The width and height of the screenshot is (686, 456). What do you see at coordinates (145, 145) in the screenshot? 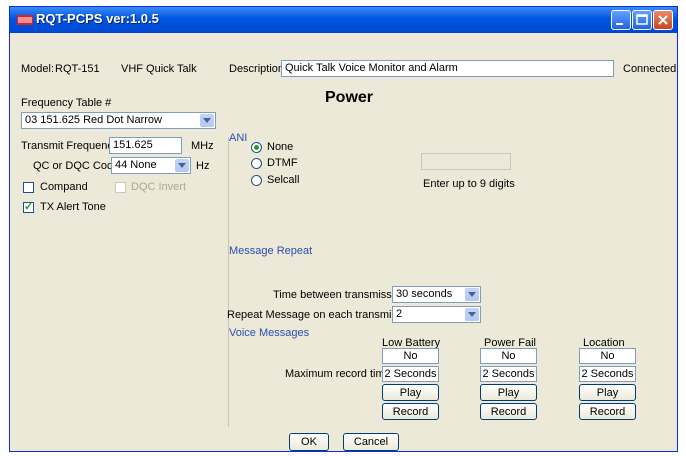
I see `tx-freq-field: 151.625` at bounding box center [145, 145].